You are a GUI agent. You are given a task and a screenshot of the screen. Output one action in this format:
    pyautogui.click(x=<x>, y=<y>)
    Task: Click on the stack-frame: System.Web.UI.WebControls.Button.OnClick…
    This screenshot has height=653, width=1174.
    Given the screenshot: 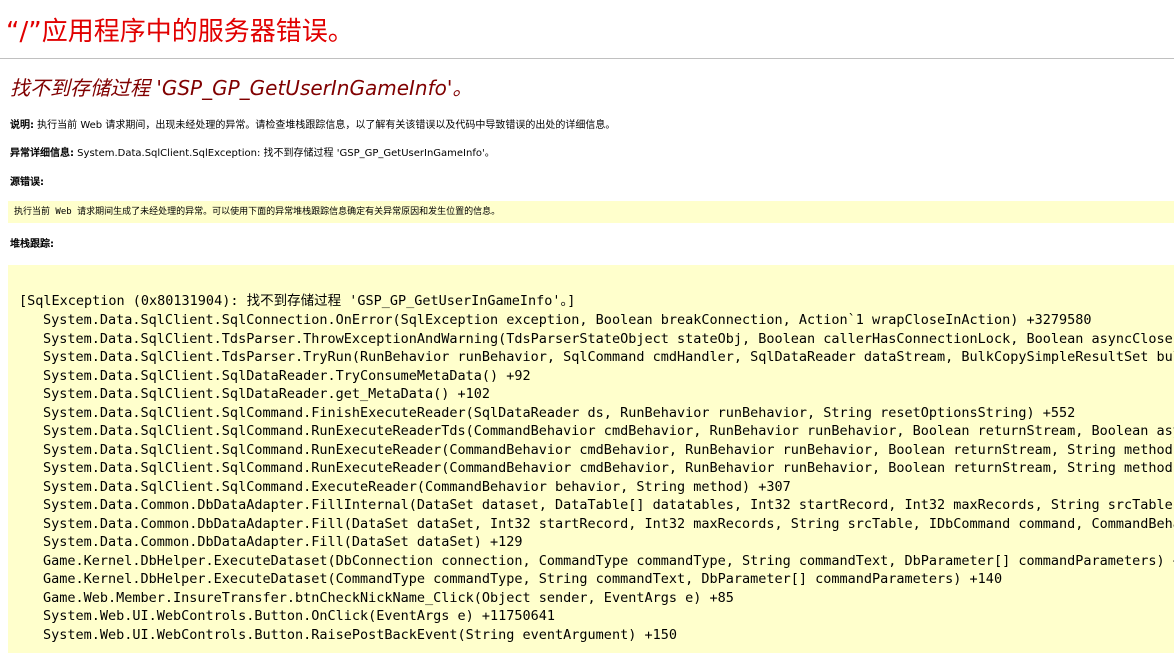 What is the action you would take?
    pyautogui.click(x=299, y=616)
    